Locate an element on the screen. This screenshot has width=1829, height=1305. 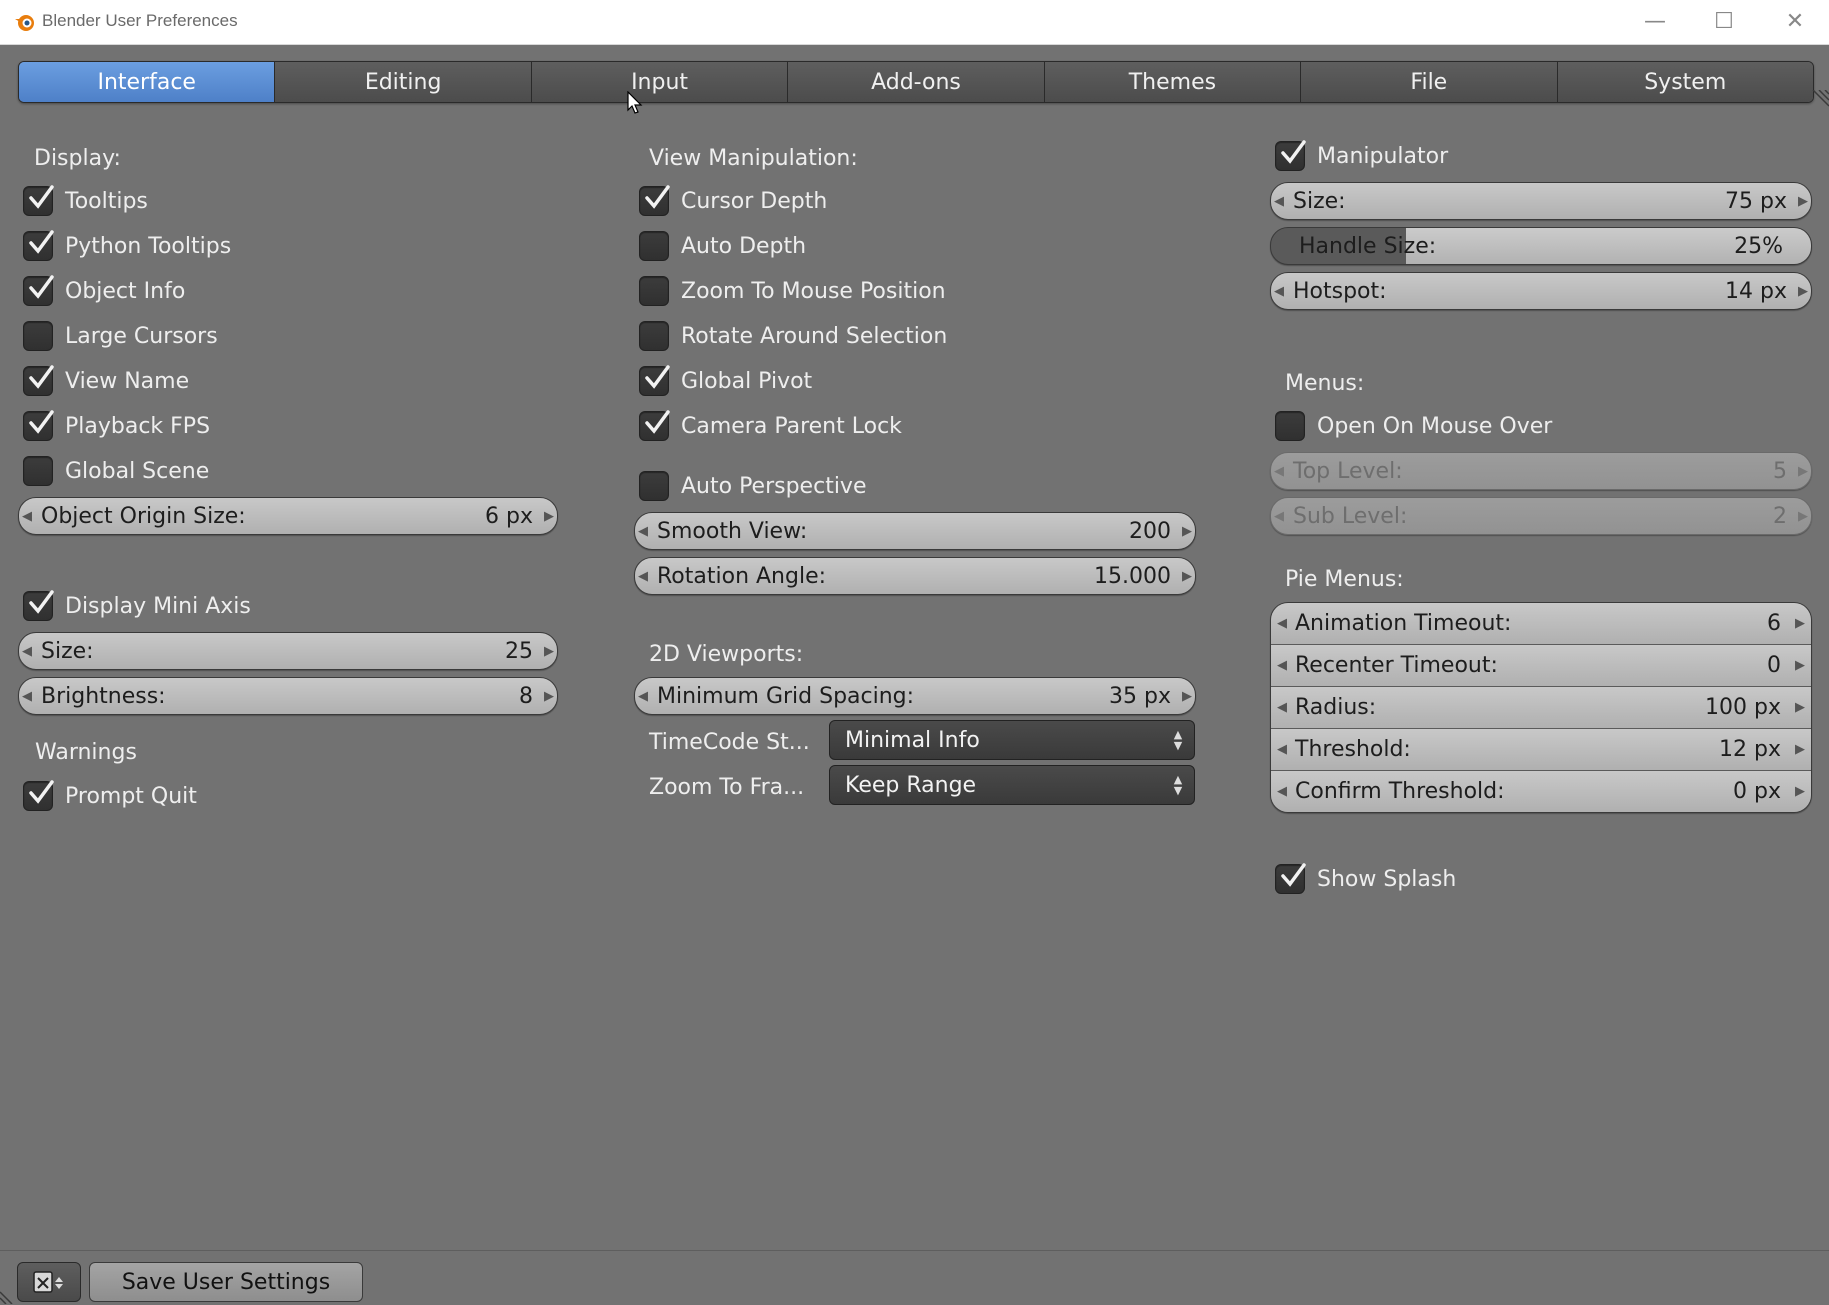
tab-editing: Editing is located at coordinates (403, 82).